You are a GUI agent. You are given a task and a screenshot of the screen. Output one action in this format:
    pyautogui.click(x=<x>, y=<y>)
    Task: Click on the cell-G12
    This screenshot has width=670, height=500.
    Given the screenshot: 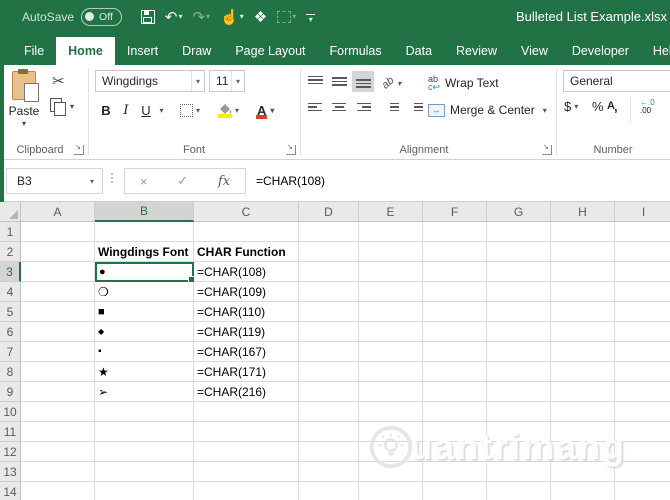 What is the action you would take?
    pyautogui.click(x=519, y=452)
    